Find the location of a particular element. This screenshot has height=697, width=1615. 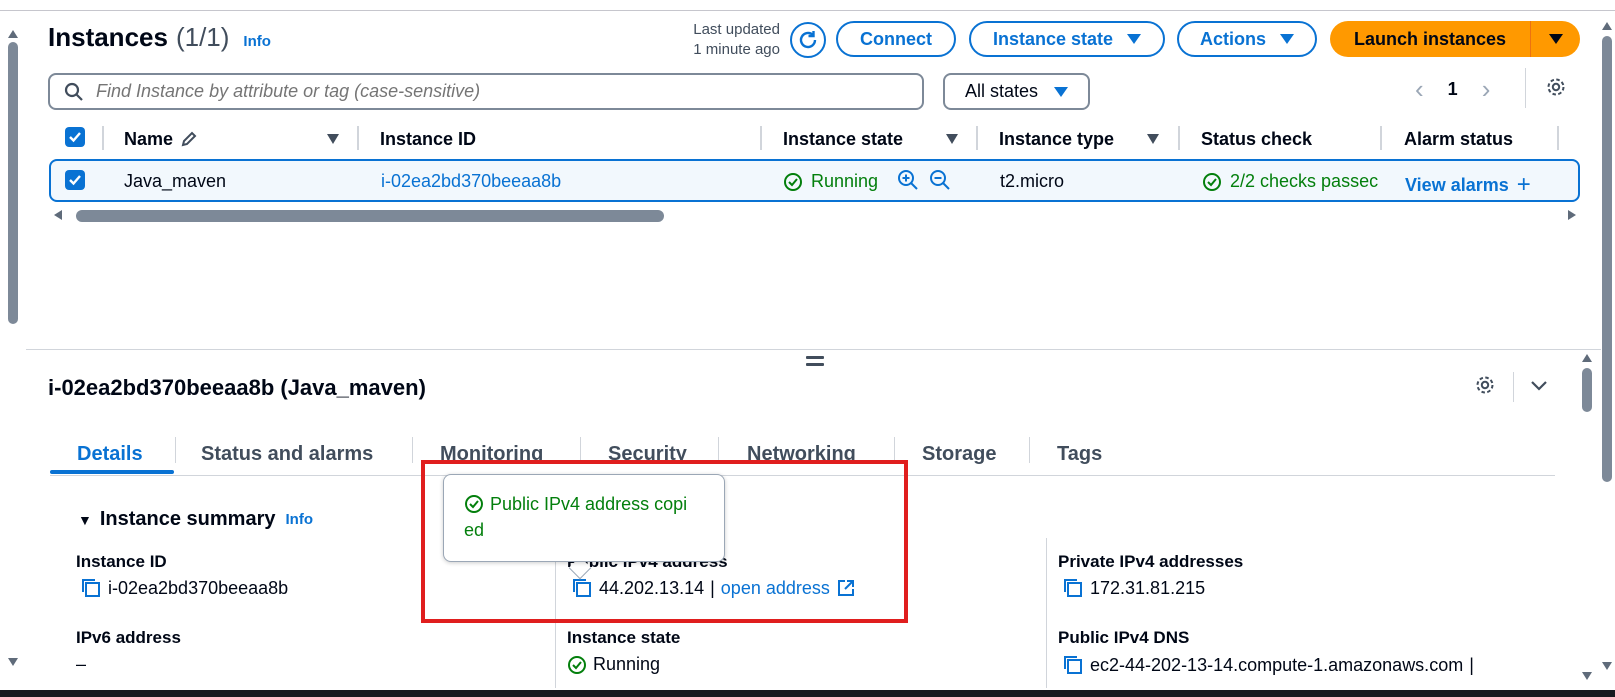

col-status-check: Status check is located at coordinates (1256, 139).